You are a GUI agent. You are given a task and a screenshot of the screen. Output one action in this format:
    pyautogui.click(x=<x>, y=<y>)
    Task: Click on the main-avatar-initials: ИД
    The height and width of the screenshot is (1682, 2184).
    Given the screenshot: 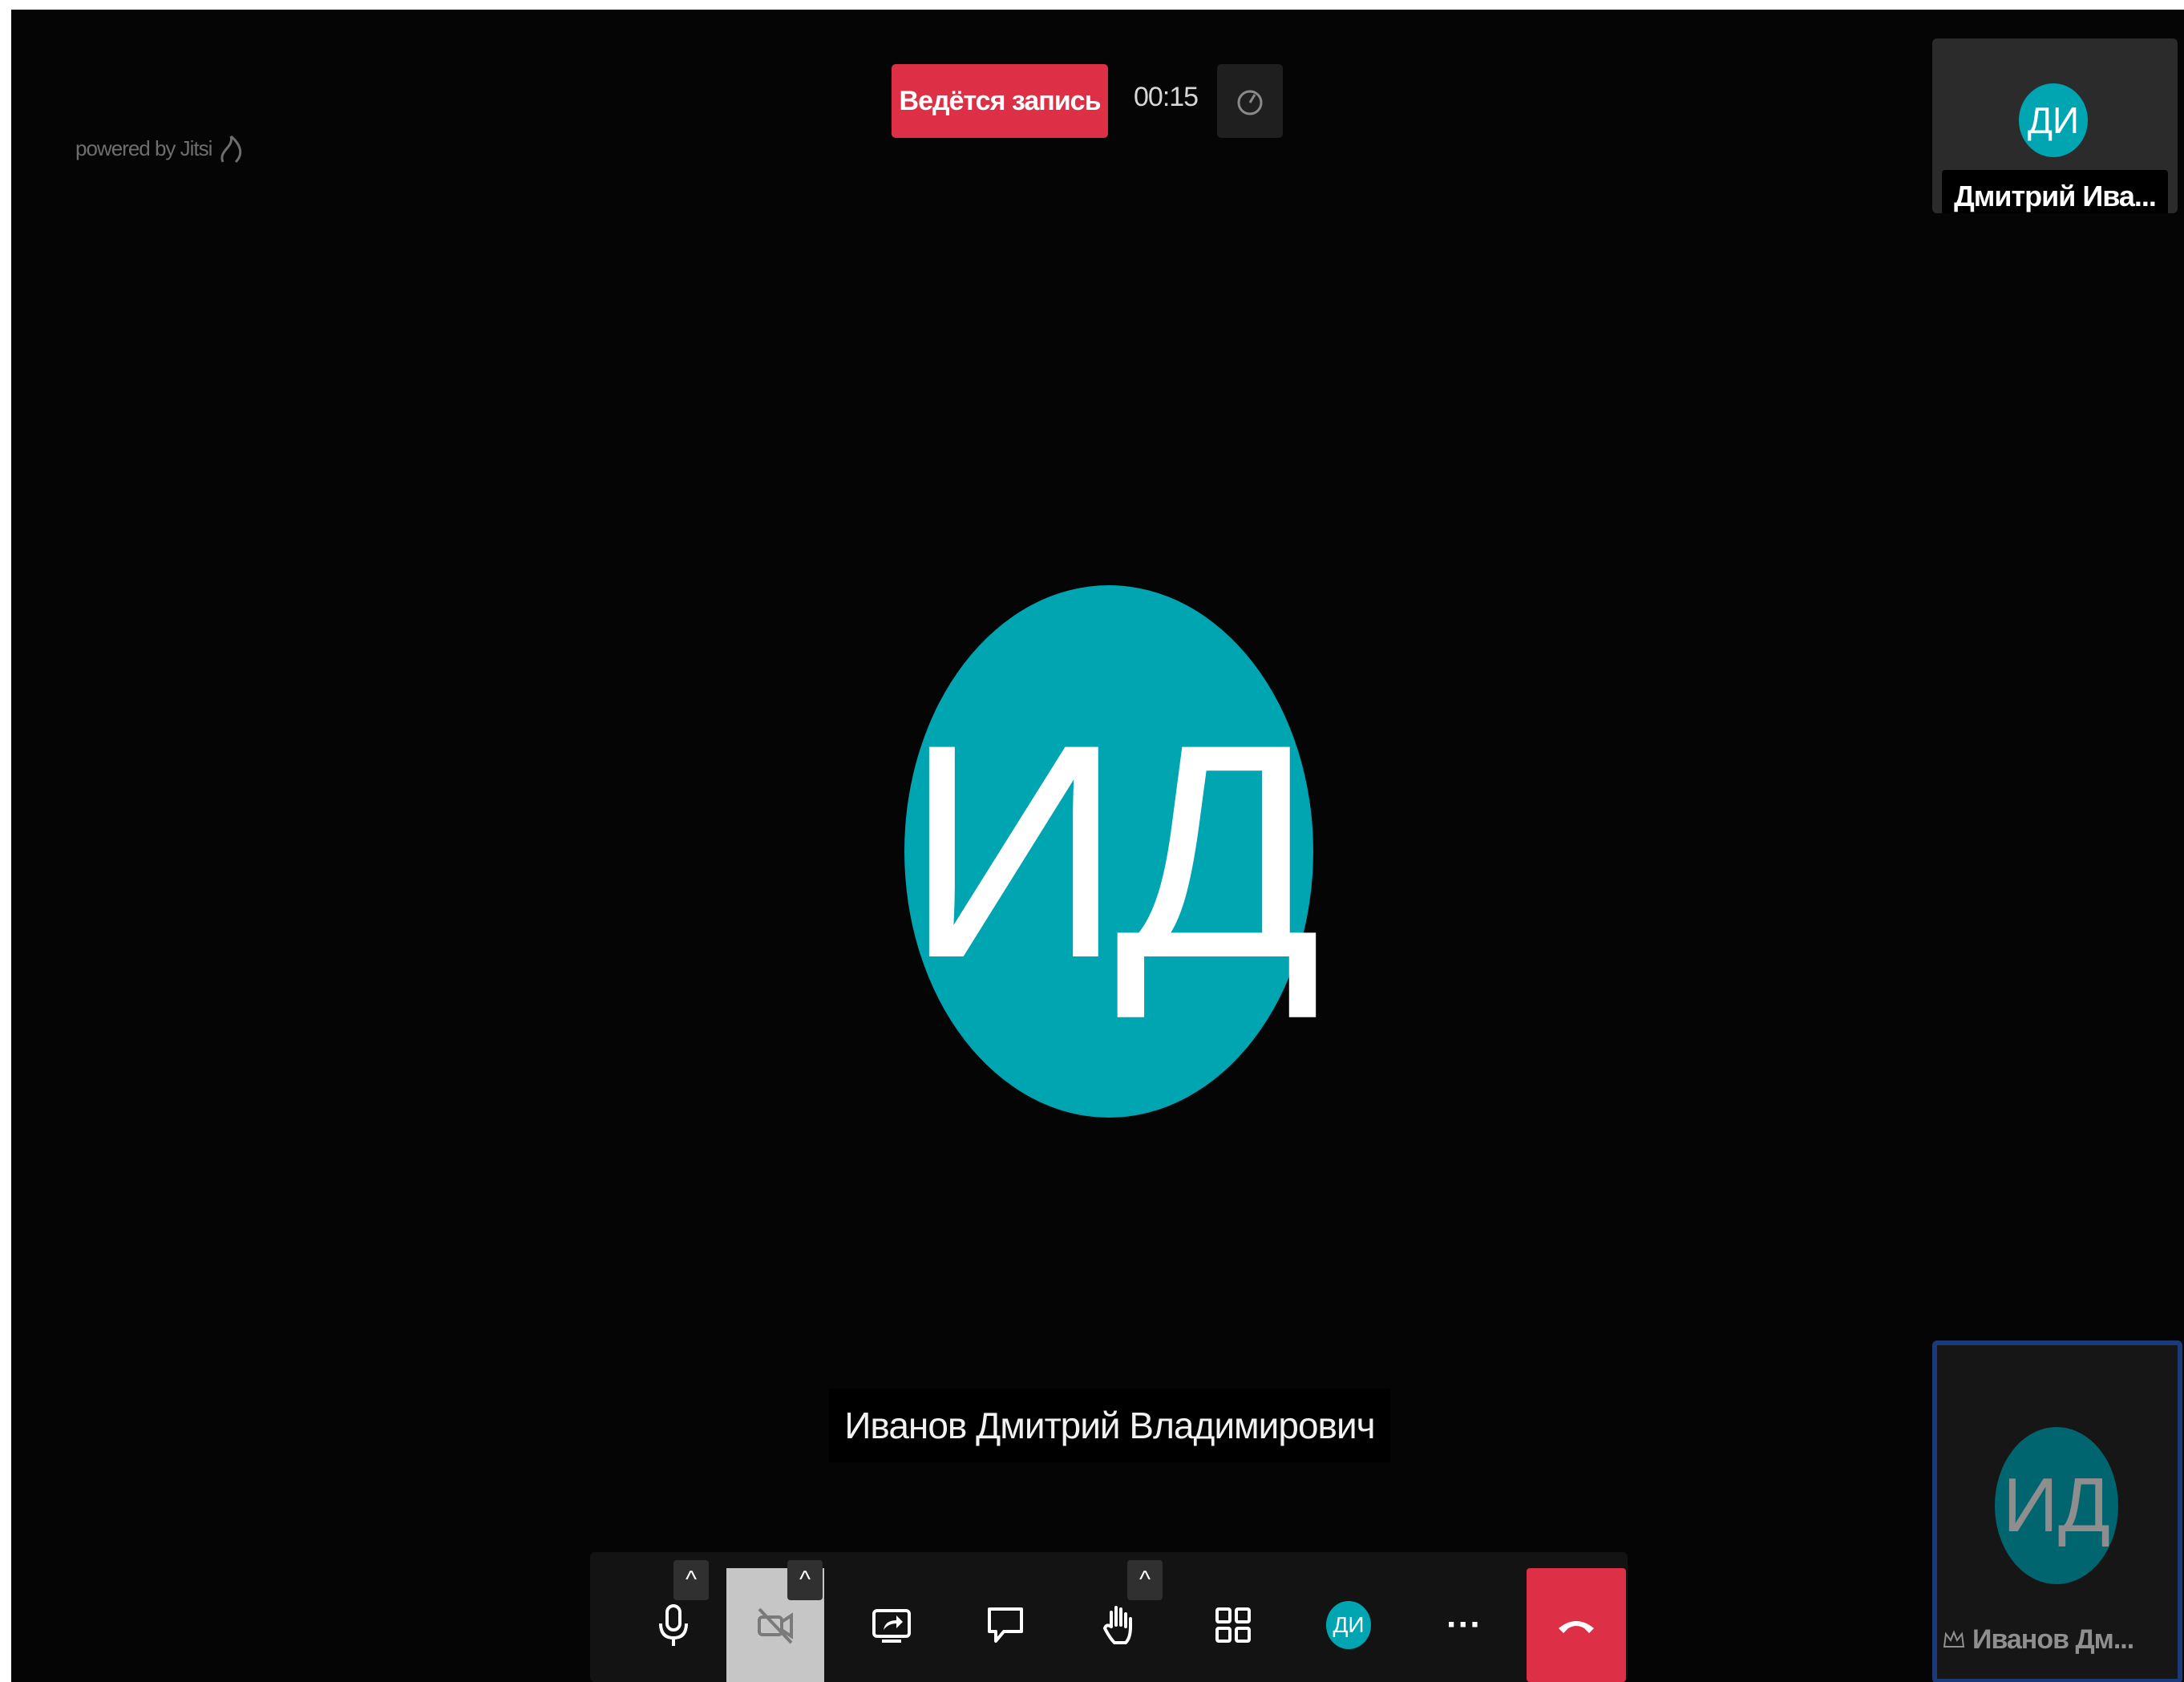 What is the action you would take?
    pyautogui.click(x=1112, y=851)
    